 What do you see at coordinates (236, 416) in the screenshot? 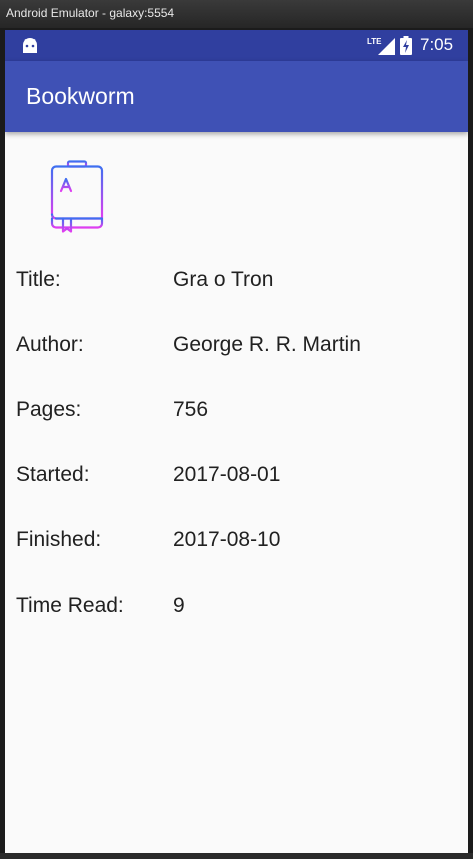
I see `detail-row-pages: Pages: 756` at bounding box center [236, 416].